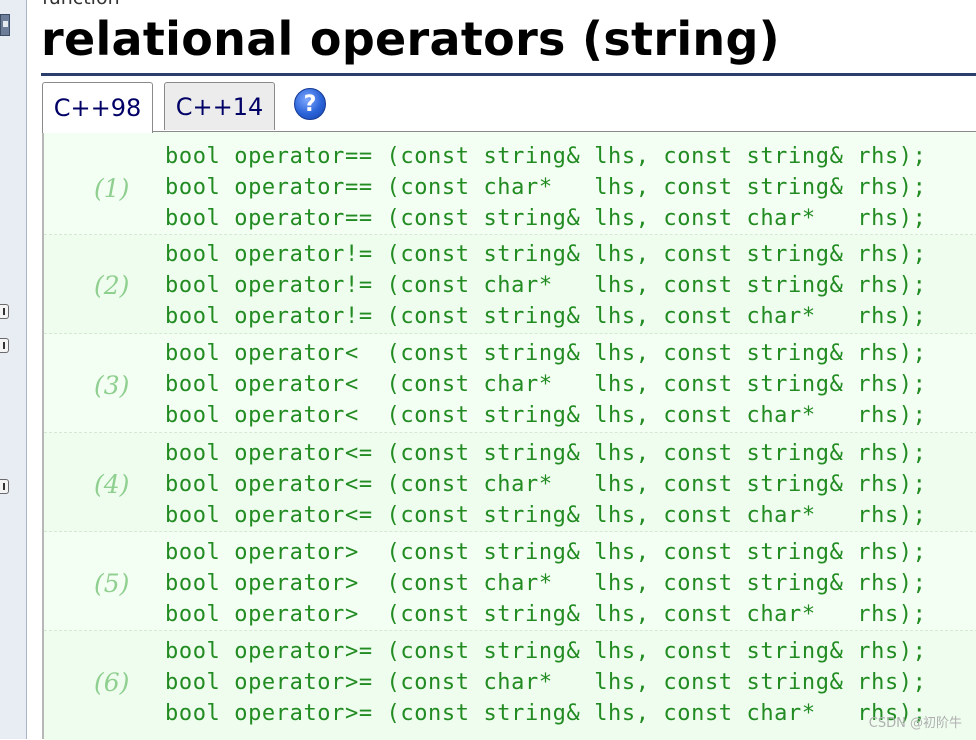  I want to click on declaration-number: (2), so click(112, 285).